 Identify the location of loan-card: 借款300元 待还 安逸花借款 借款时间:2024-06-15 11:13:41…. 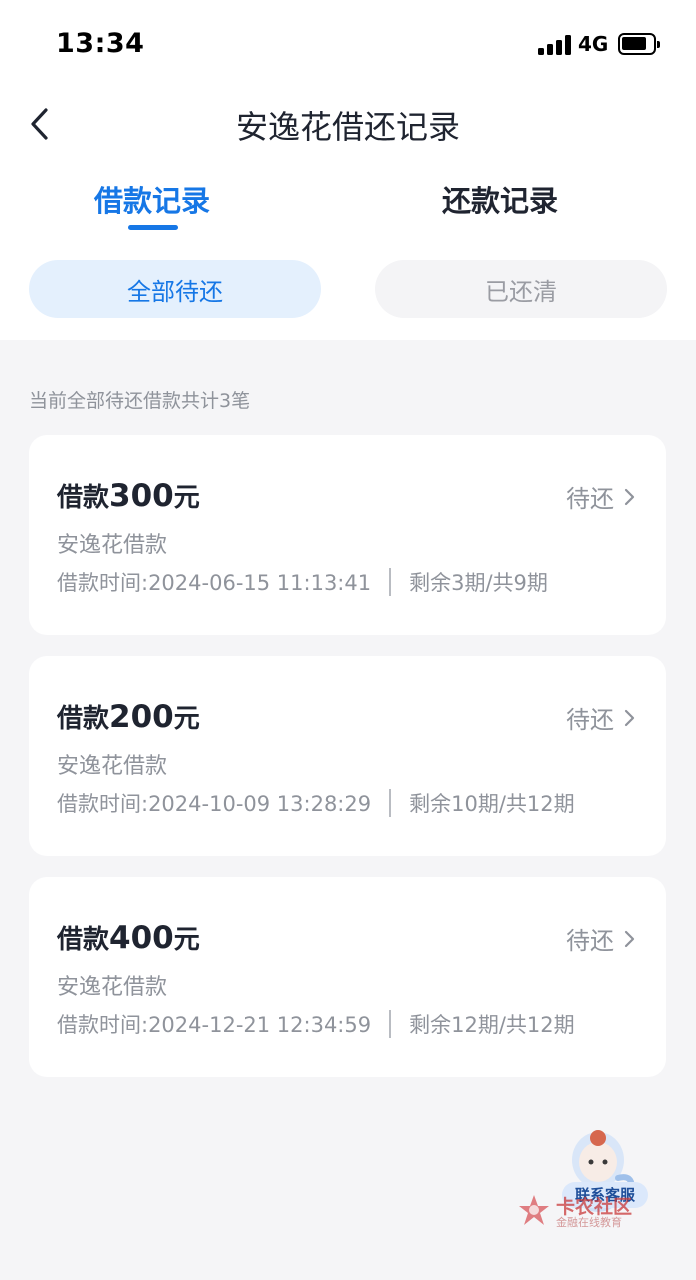
(347, 535).